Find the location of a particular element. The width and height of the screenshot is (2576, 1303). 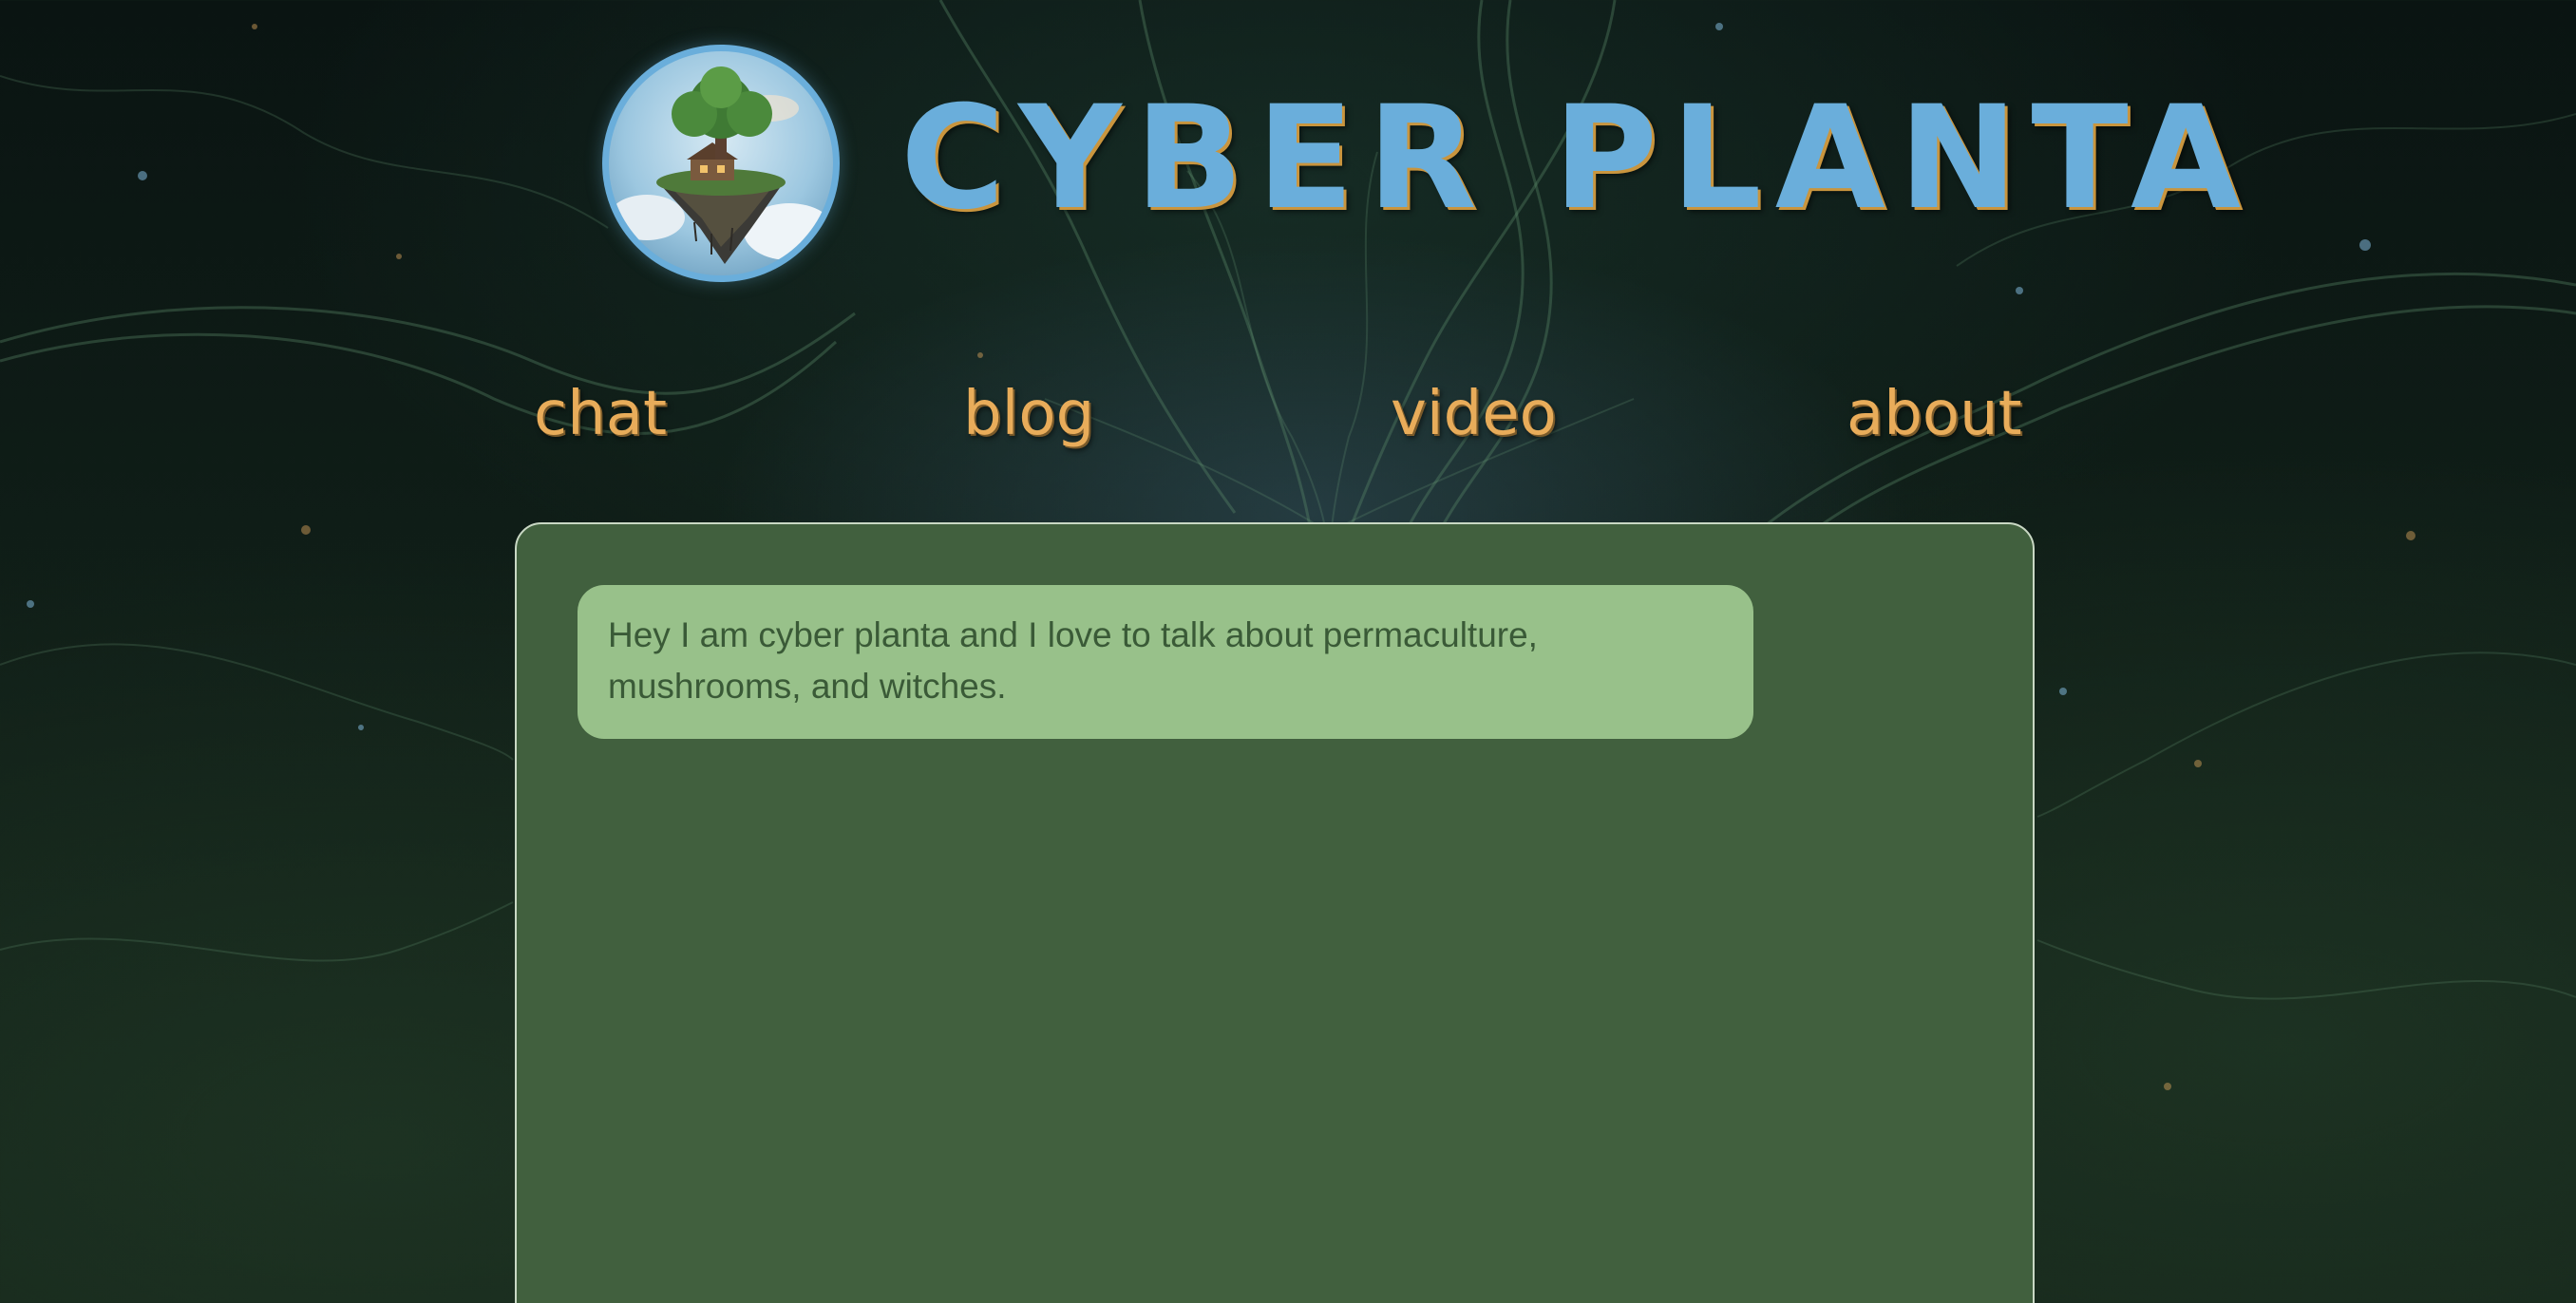

nav-link-blog: blog is located at coordinates (1028, 414).